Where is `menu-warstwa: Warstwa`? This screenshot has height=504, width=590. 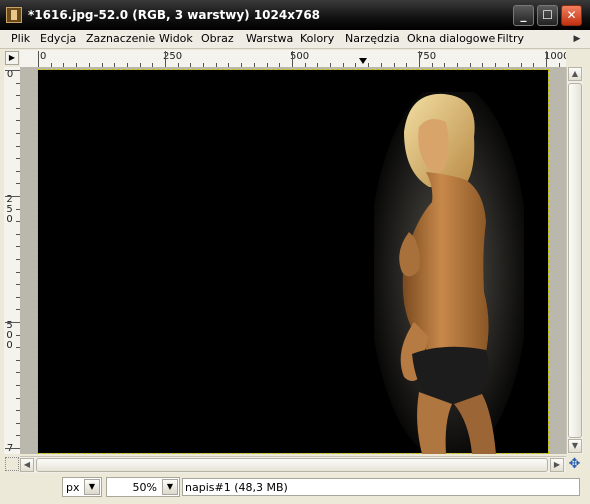 menu-warstwa: Warstwa is located at coordinates (269, 38).